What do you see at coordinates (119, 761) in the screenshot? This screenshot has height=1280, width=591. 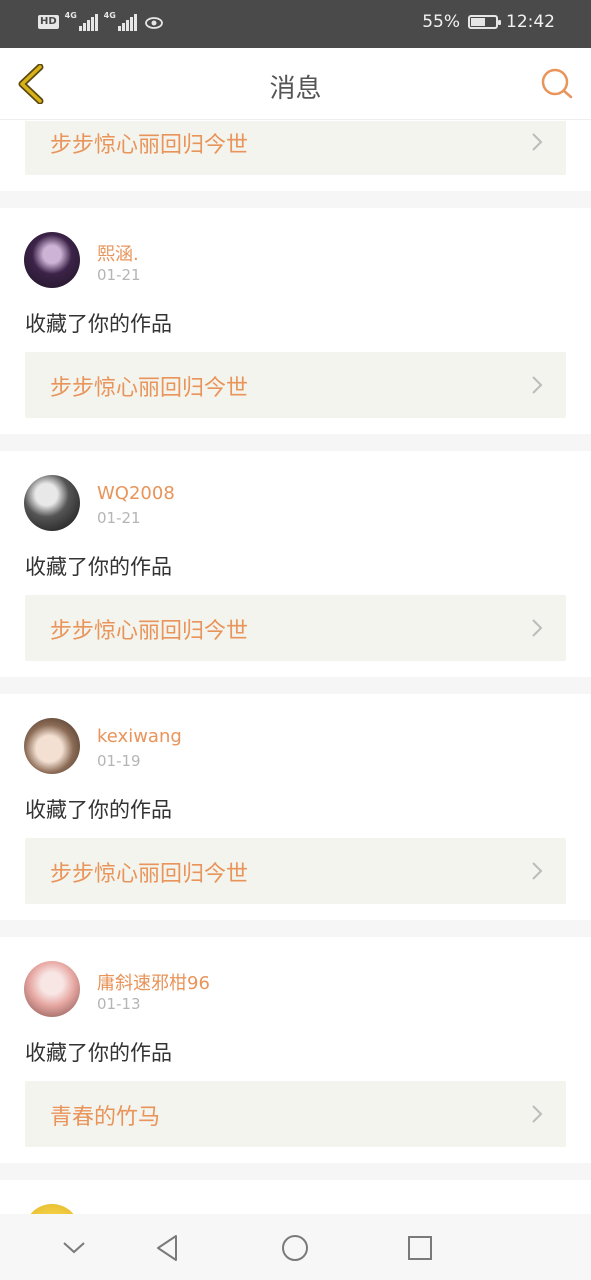 I see `message-date: 01-19` at bounding box center [119, 761].